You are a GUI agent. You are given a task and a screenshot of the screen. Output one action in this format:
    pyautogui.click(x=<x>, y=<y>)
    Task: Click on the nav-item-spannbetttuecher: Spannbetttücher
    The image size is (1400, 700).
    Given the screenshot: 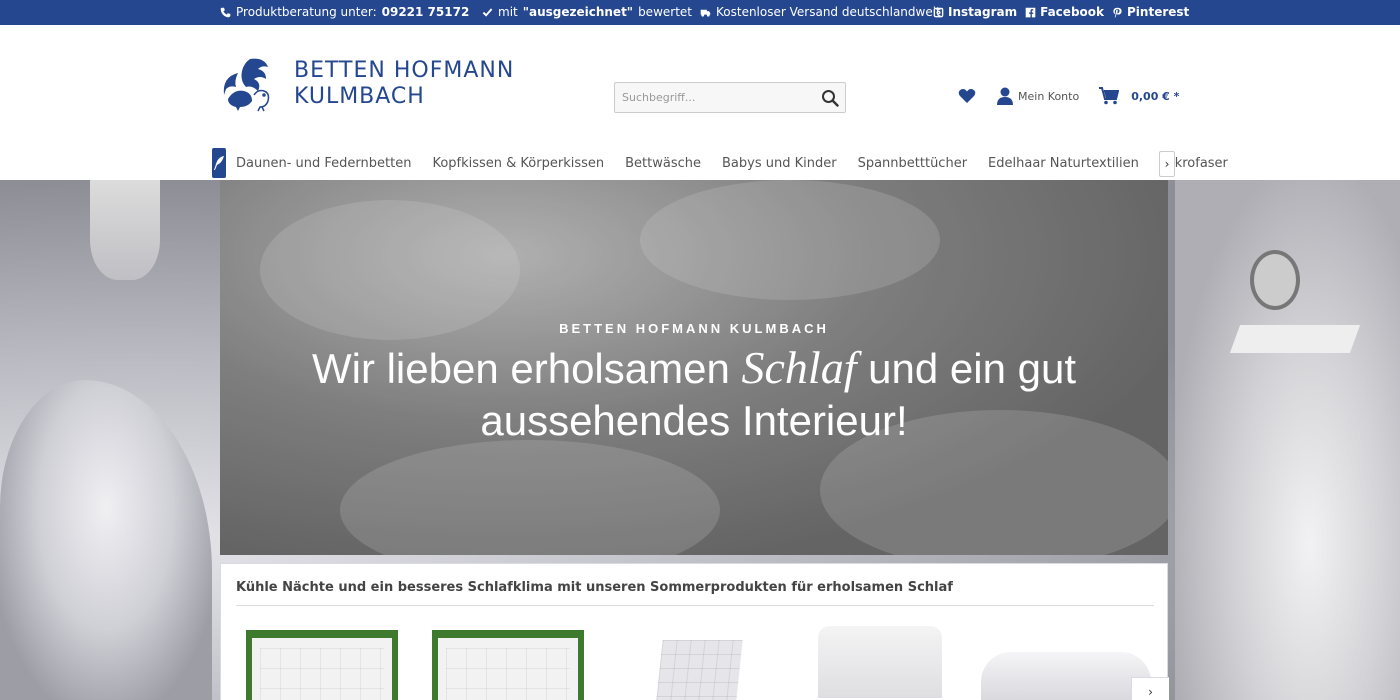 What is the action you would take?
    pyautogui.click(x=912, y=163)
    